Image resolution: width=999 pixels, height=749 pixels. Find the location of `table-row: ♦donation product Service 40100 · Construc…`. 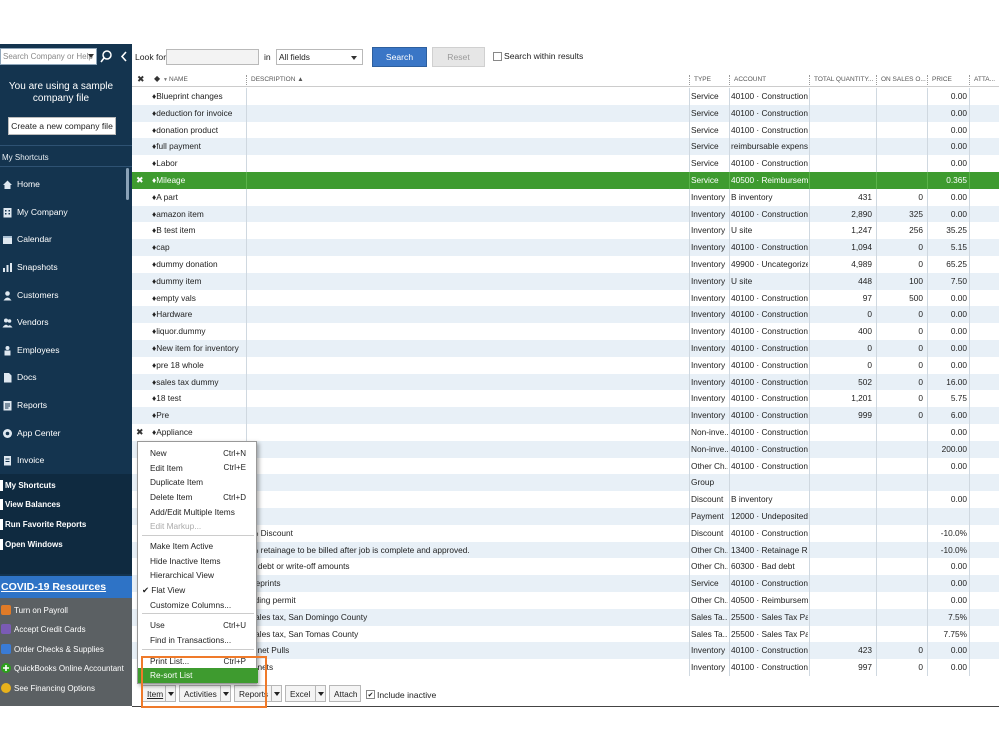

table-row: ♦donation product Service 40100 · Construc… is located at coordinates (565, 130).